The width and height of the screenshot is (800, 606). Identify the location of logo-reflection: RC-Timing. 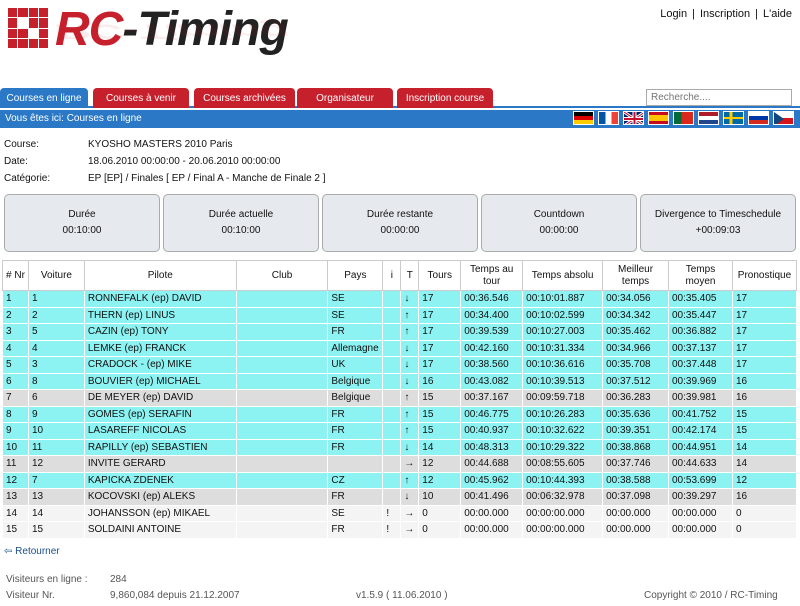
(171, 31).